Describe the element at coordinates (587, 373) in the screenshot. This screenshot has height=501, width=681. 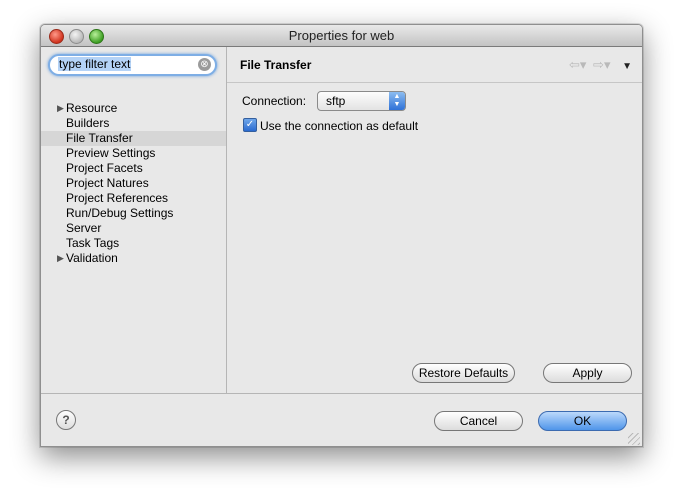
I see `apply-button: Apply` at that location.